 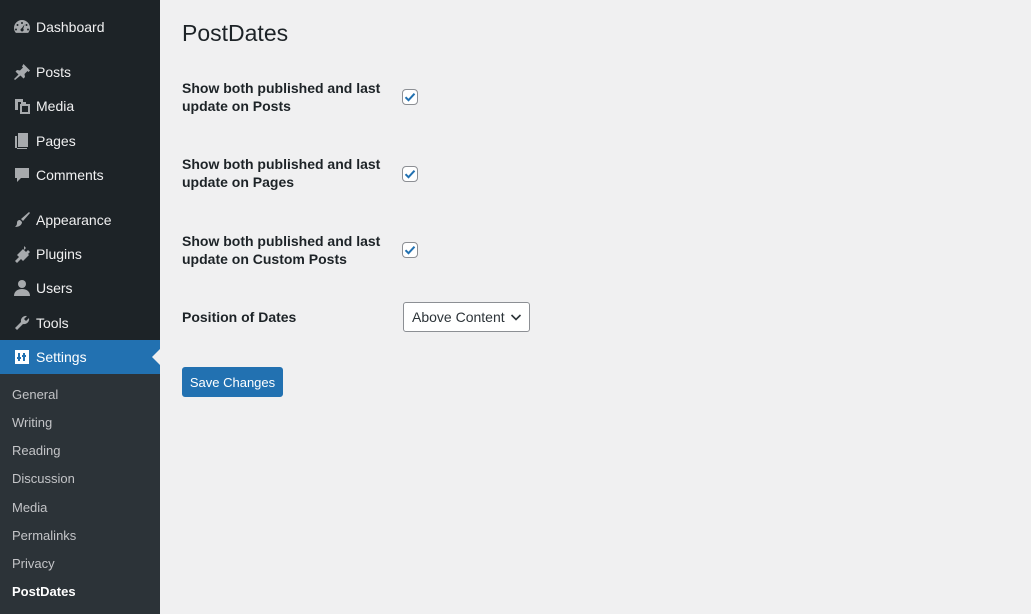 What do you see at coordinates (33, 564) in the screenshot?
I see `submenu-item-privacy: Privacy` at bounding box center [33, 564].